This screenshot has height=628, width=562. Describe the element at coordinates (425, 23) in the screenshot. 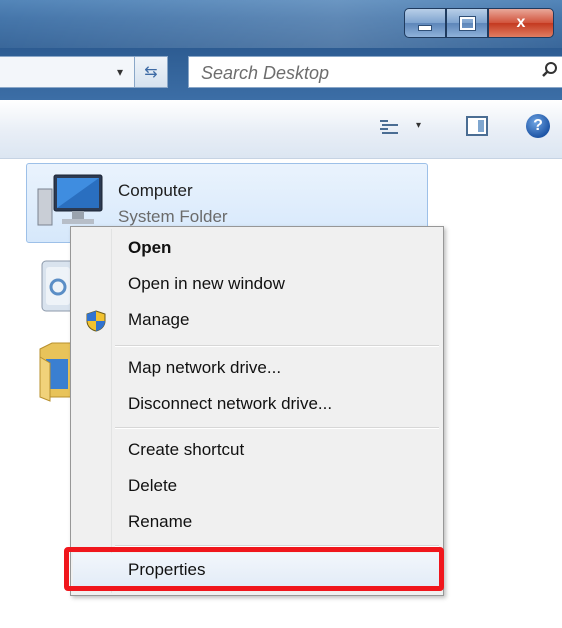

I see `minimize-button` at that location.